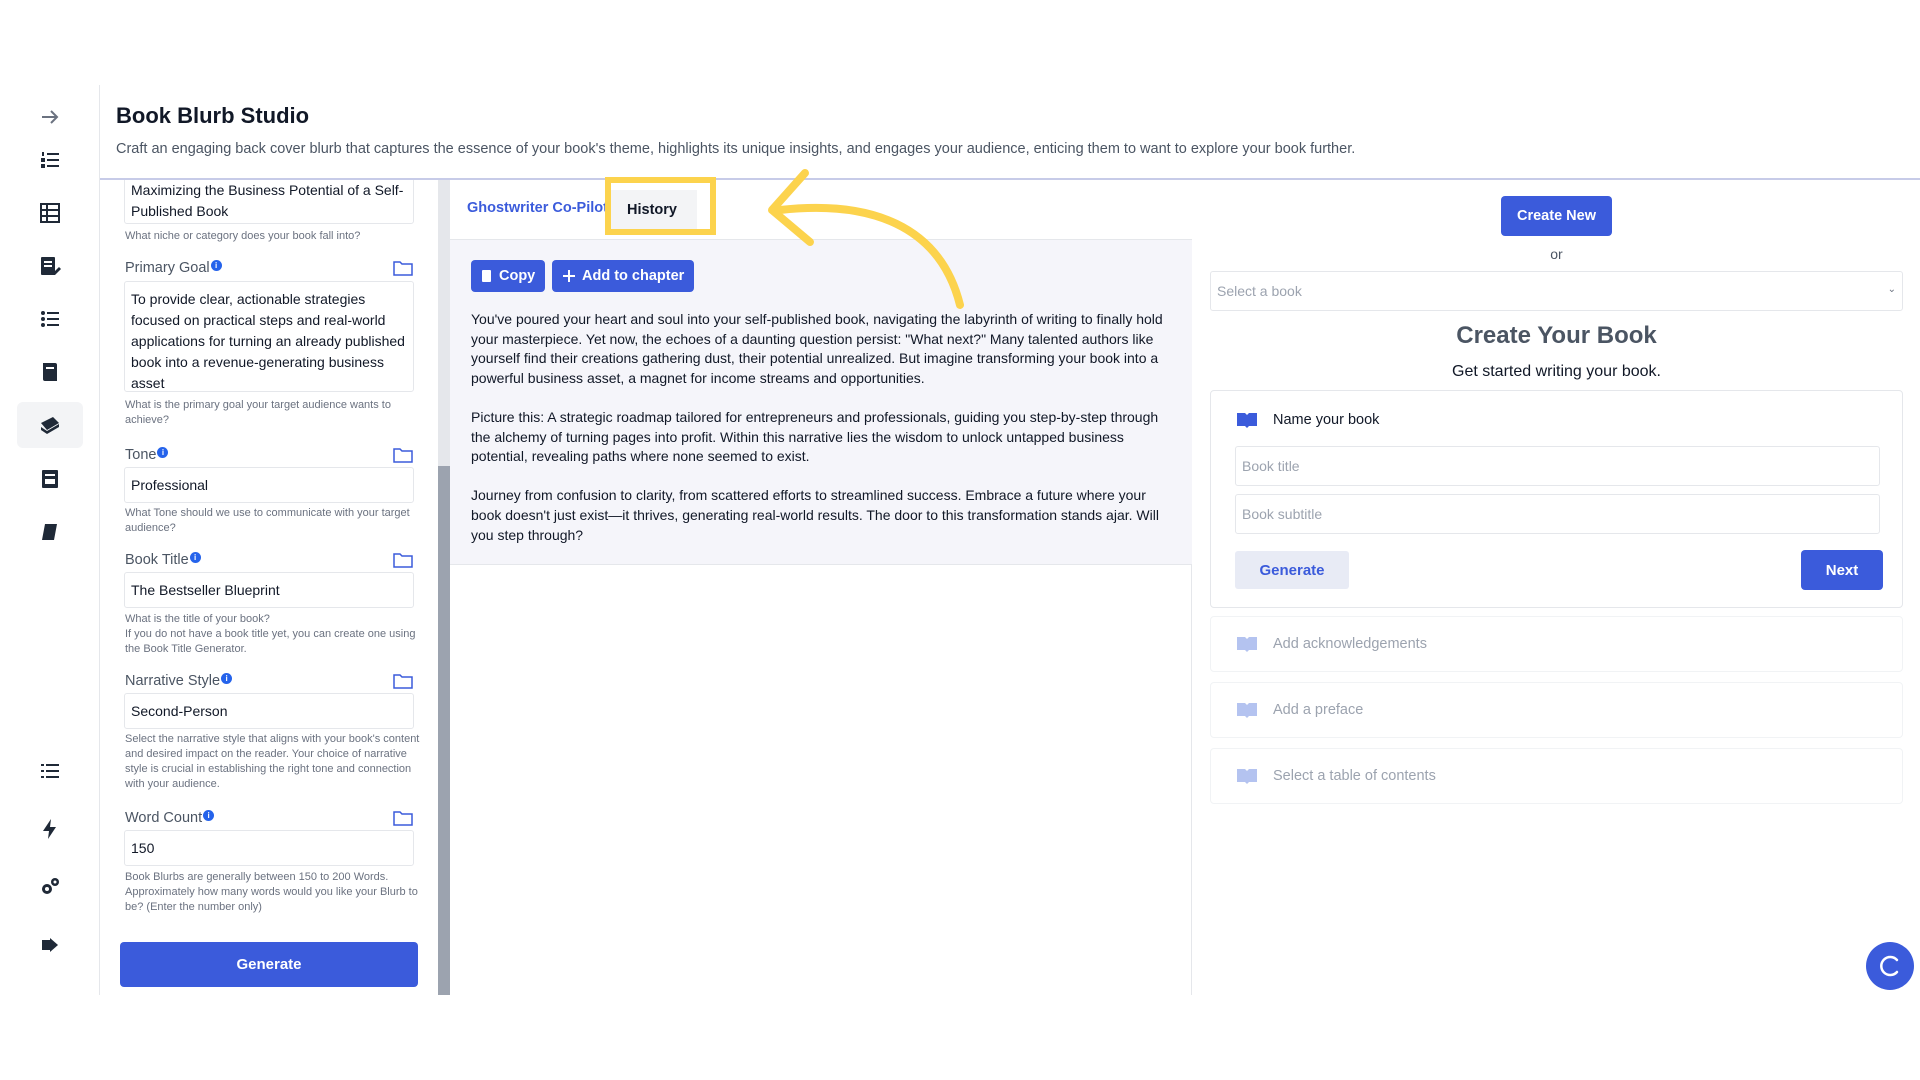 Image resolution: width=1920 pixels, height=1080 pixels. What do you see at coordinates (1556, 371) in the screenshot?
I see `create-book-subheading: Get started writing your book.` at bounding box center [1556, 371].